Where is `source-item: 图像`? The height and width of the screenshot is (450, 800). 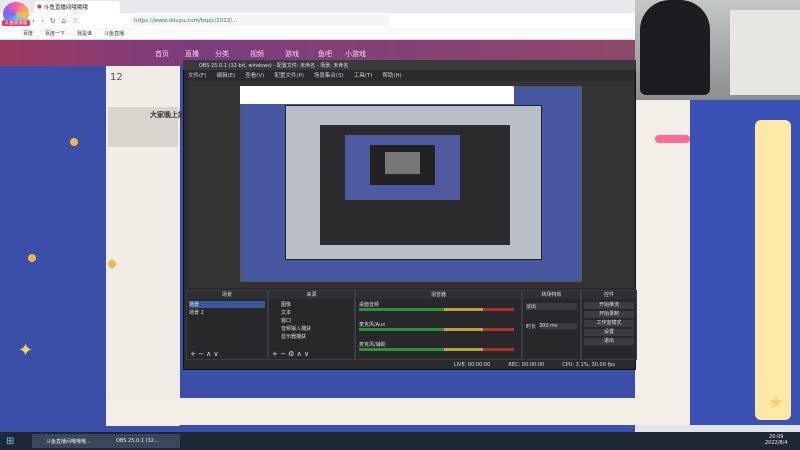
source-item: 图像 is located at coordinates (286, 304).